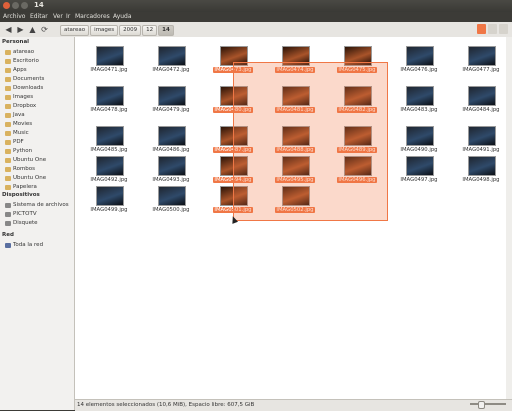 This screenshot has height=411, width=512. What do you see at coordinates (109, 100) in the screenshot?
I see `file-item: IMAG0478.jpg` at bounding box center [109, 100].